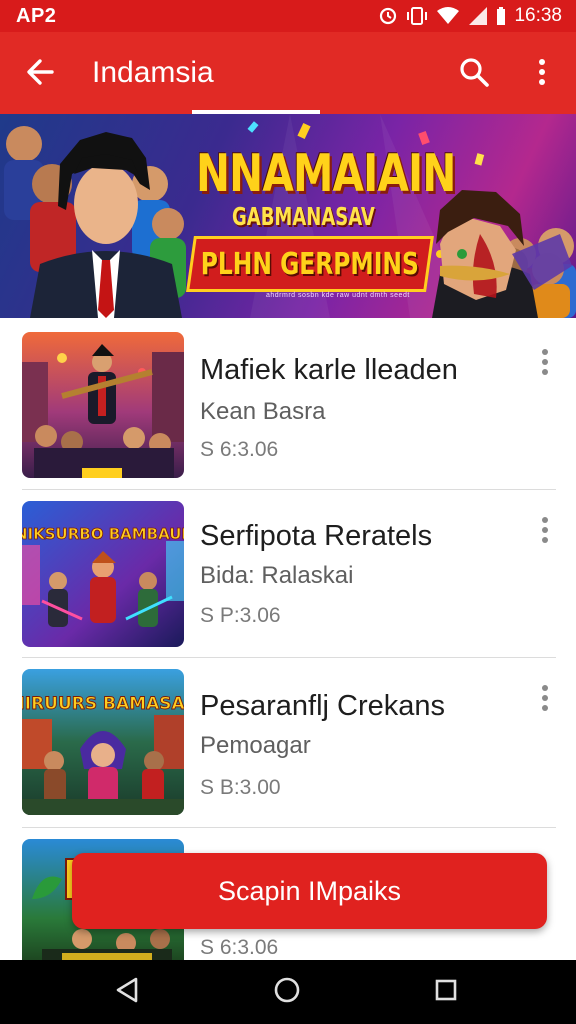 This screenshot has width=576, height=1024. I want to click on item-title: Mafiek karle lleaden, so click(329, 370).